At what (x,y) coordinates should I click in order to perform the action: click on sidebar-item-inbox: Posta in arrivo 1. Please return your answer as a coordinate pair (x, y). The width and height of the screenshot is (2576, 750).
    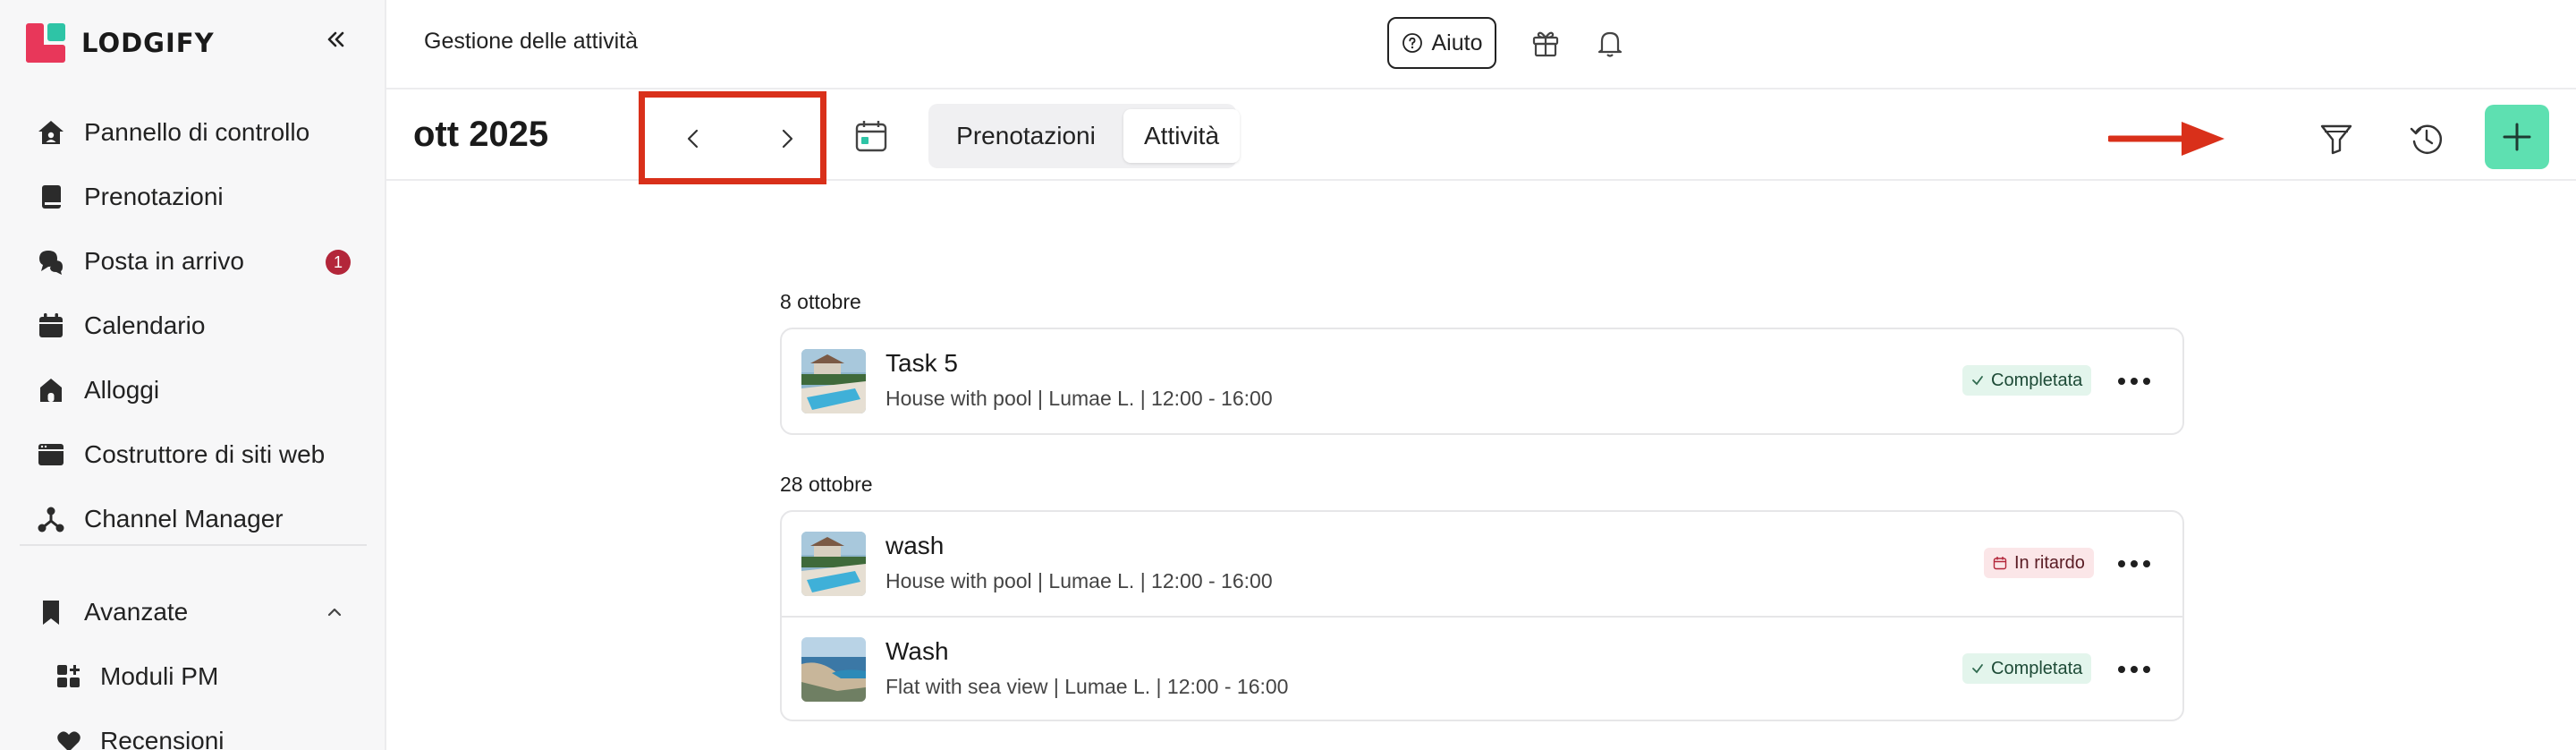
    Looking at the image, I should click on (193, 261).